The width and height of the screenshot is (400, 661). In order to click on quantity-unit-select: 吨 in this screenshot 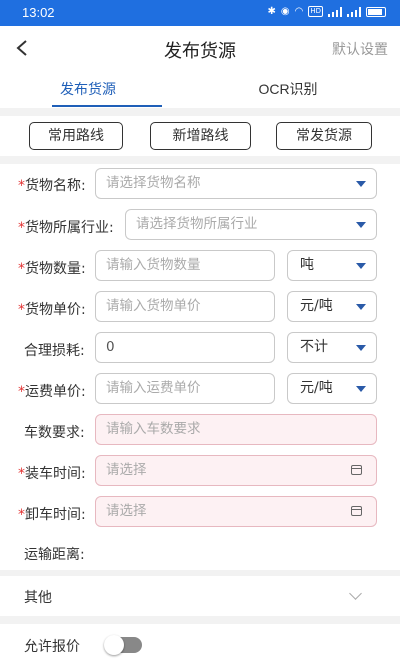, I will do `click(332, 265)`.